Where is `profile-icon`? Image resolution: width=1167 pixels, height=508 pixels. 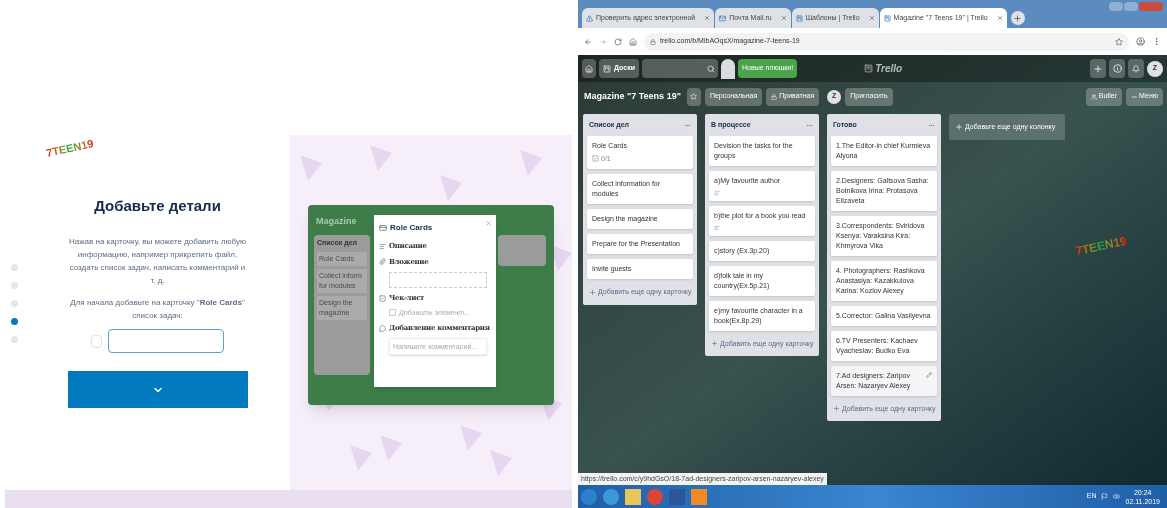 profile-icon is located at coordinates (1140, 41).